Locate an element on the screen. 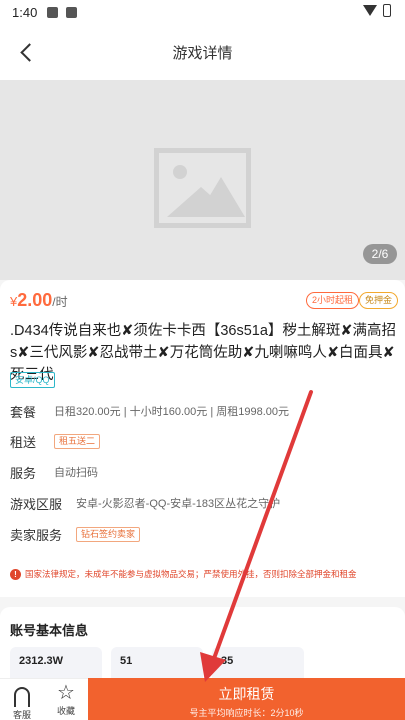 The image size is (405, 720). status-bar: 1:40 is located at coordinates (202, 12).